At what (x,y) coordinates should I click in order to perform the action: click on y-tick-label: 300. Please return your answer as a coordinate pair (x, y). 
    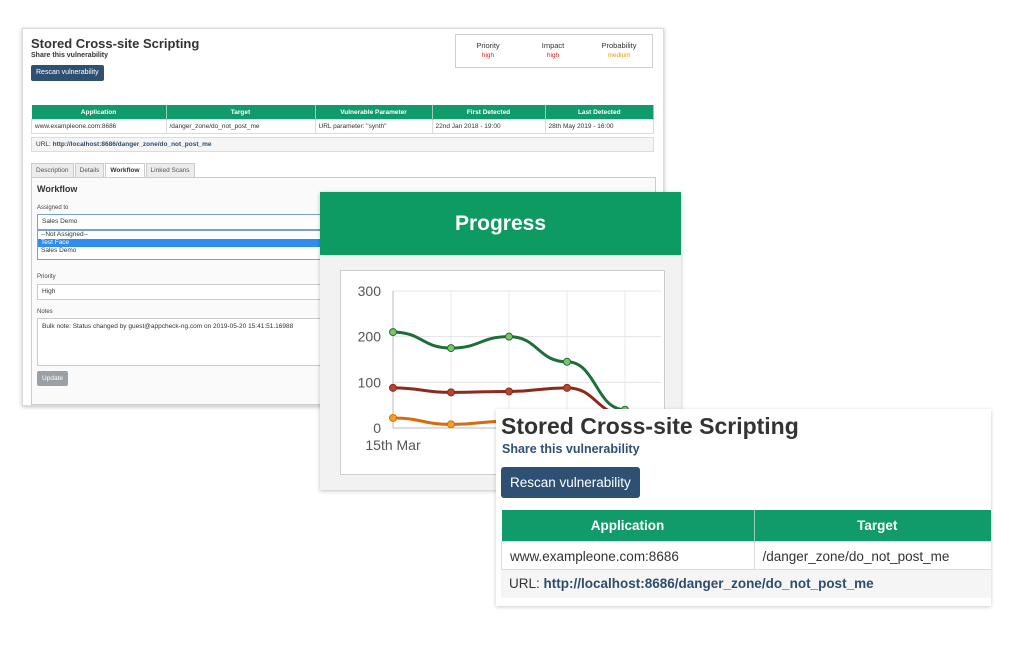
    Looking at the image, I should click on (370, 291).